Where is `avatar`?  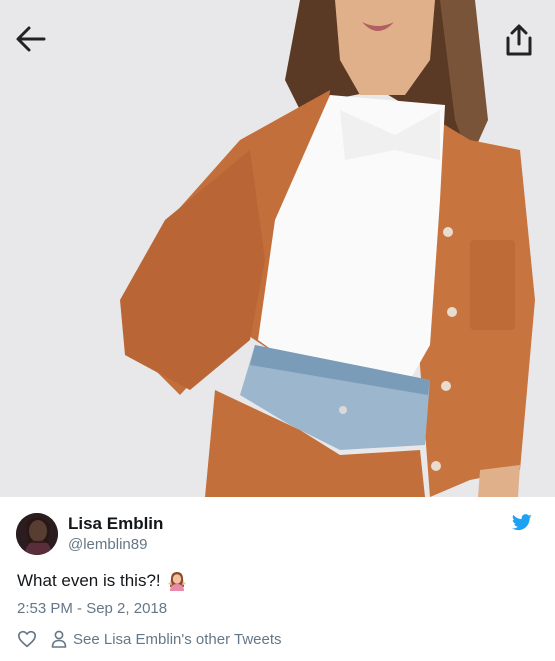 avatar is located at coordinates (37, 534).